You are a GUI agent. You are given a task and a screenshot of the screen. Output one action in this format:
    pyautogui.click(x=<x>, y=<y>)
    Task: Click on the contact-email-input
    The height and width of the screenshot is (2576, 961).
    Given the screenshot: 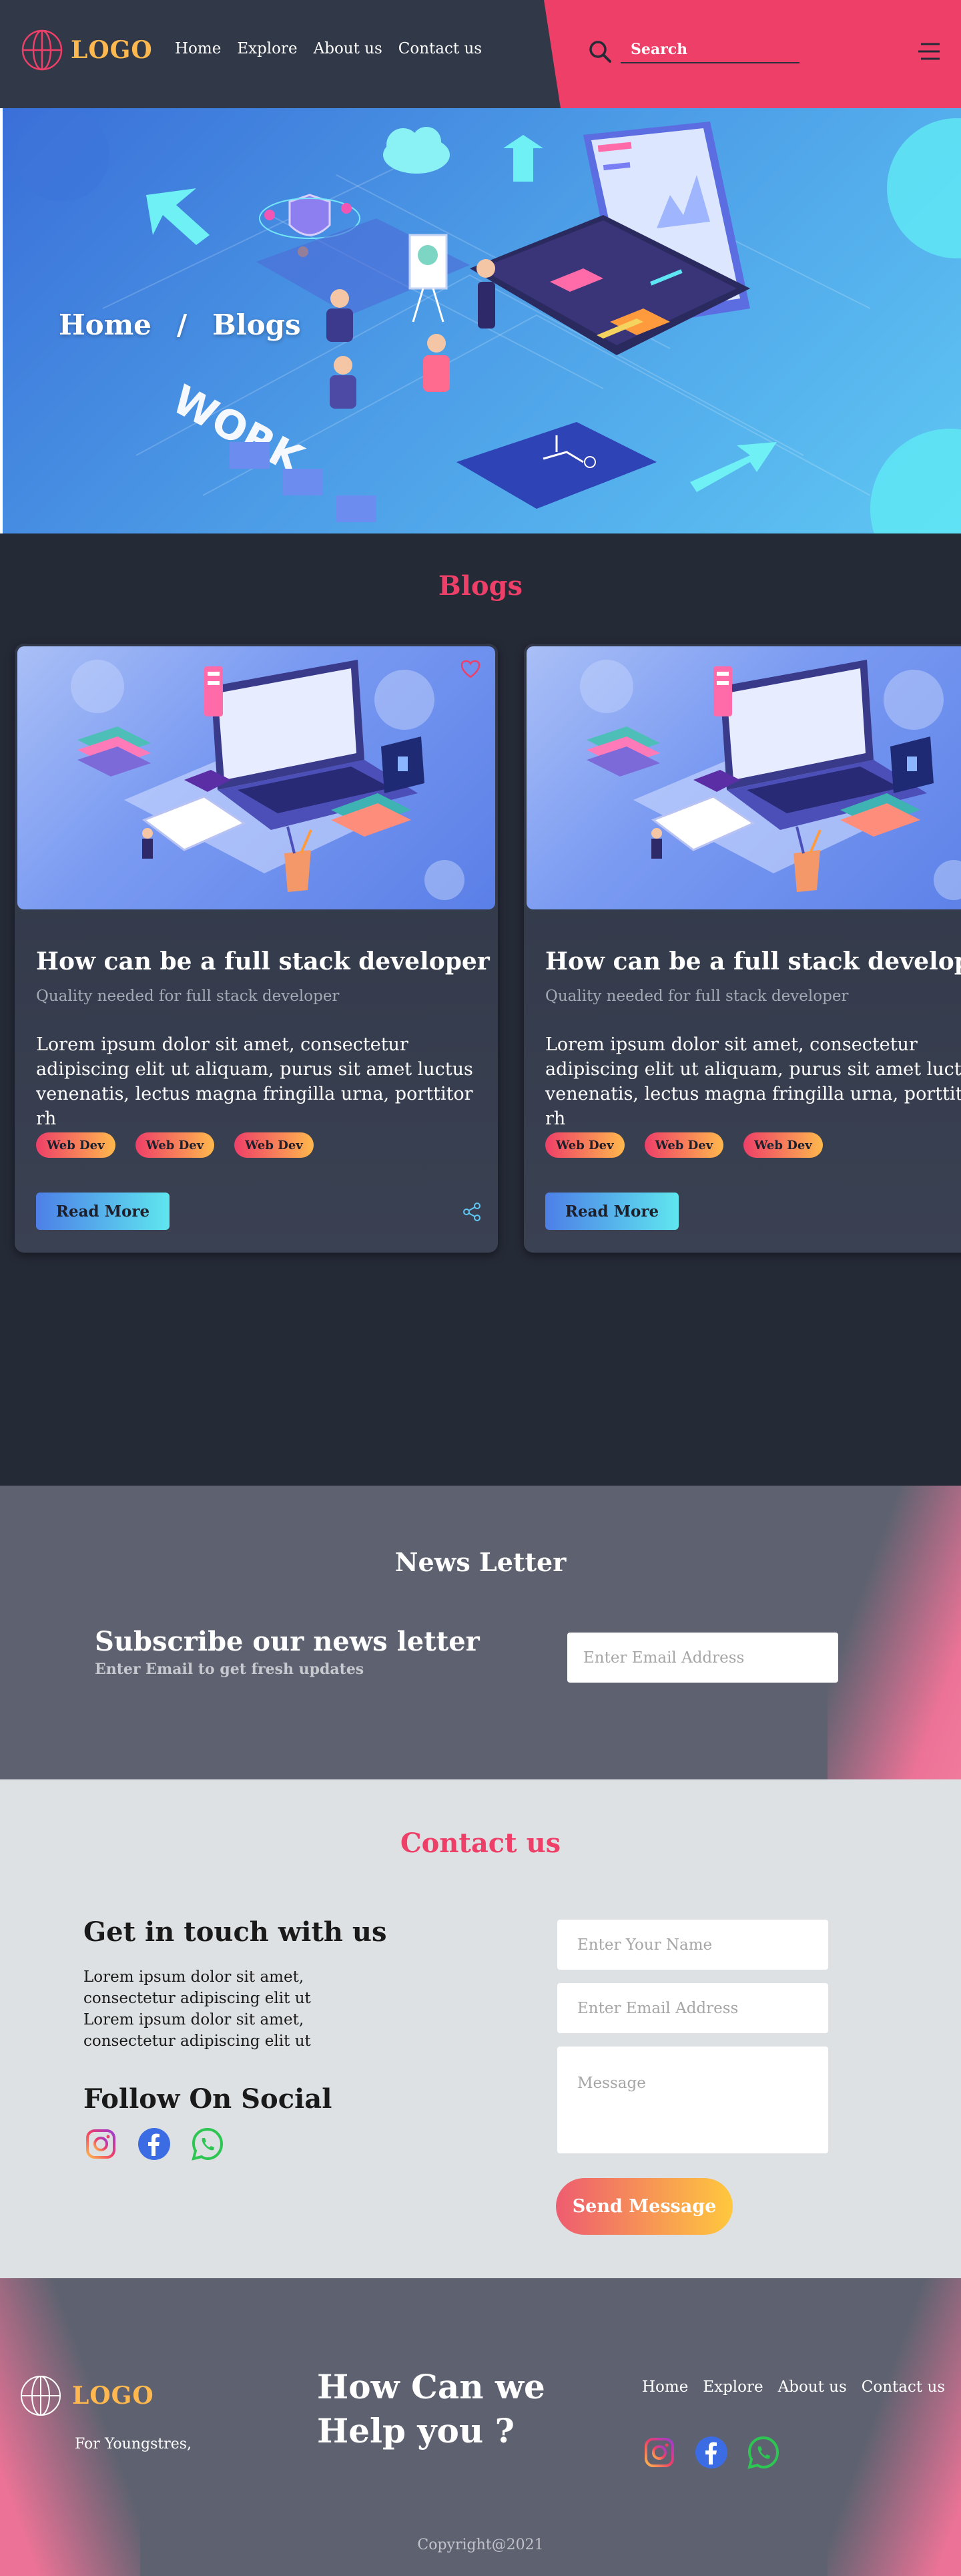 What is the action you would take?
    pyautogui.click(x=692, y=2008)
    